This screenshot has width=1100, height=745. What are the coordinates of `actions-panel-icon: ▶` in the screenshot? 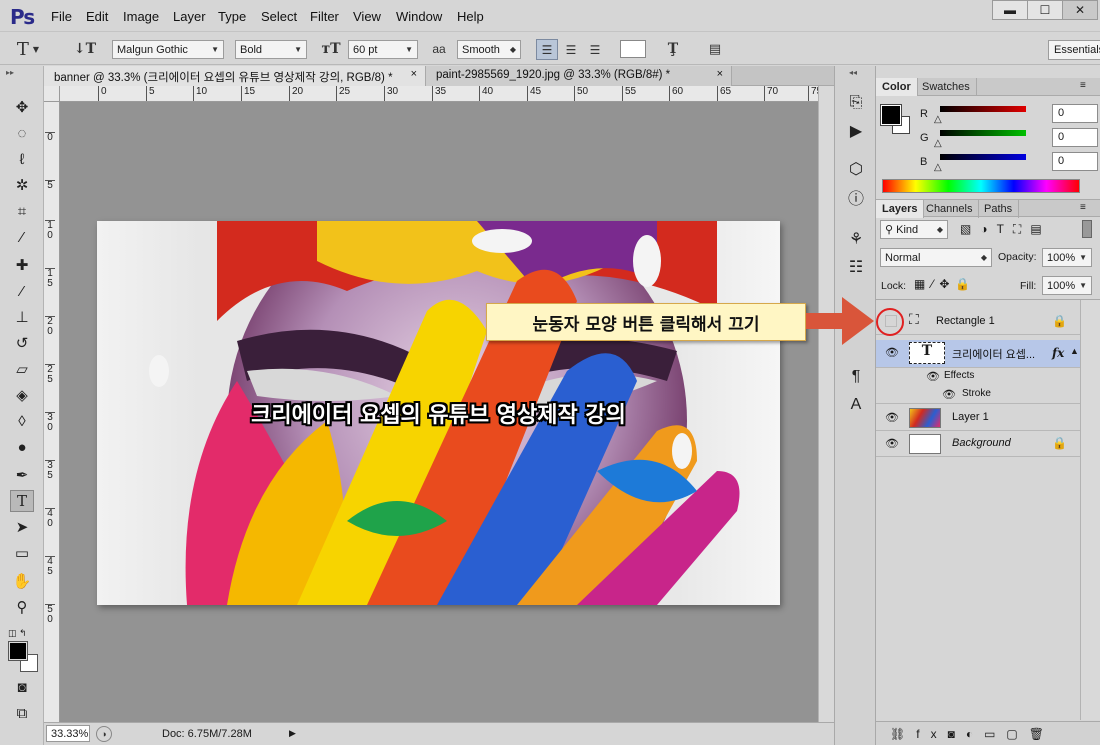 It's located at (856, 131).